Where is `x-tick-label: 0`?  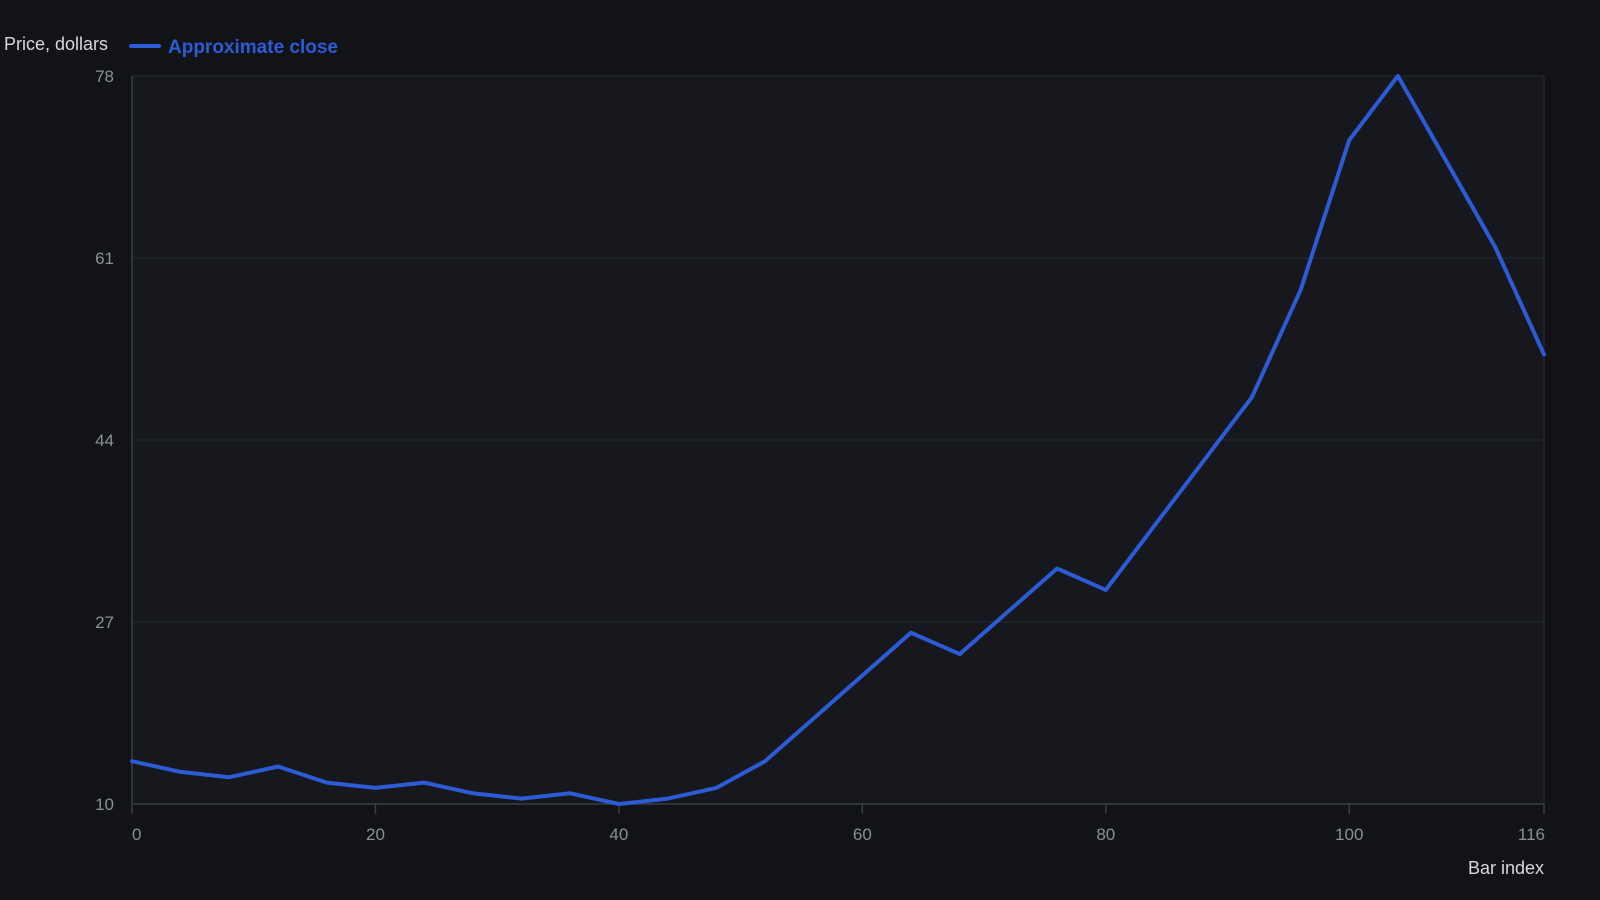 x-tick-label: 0 is located at coordinates (136, 834).